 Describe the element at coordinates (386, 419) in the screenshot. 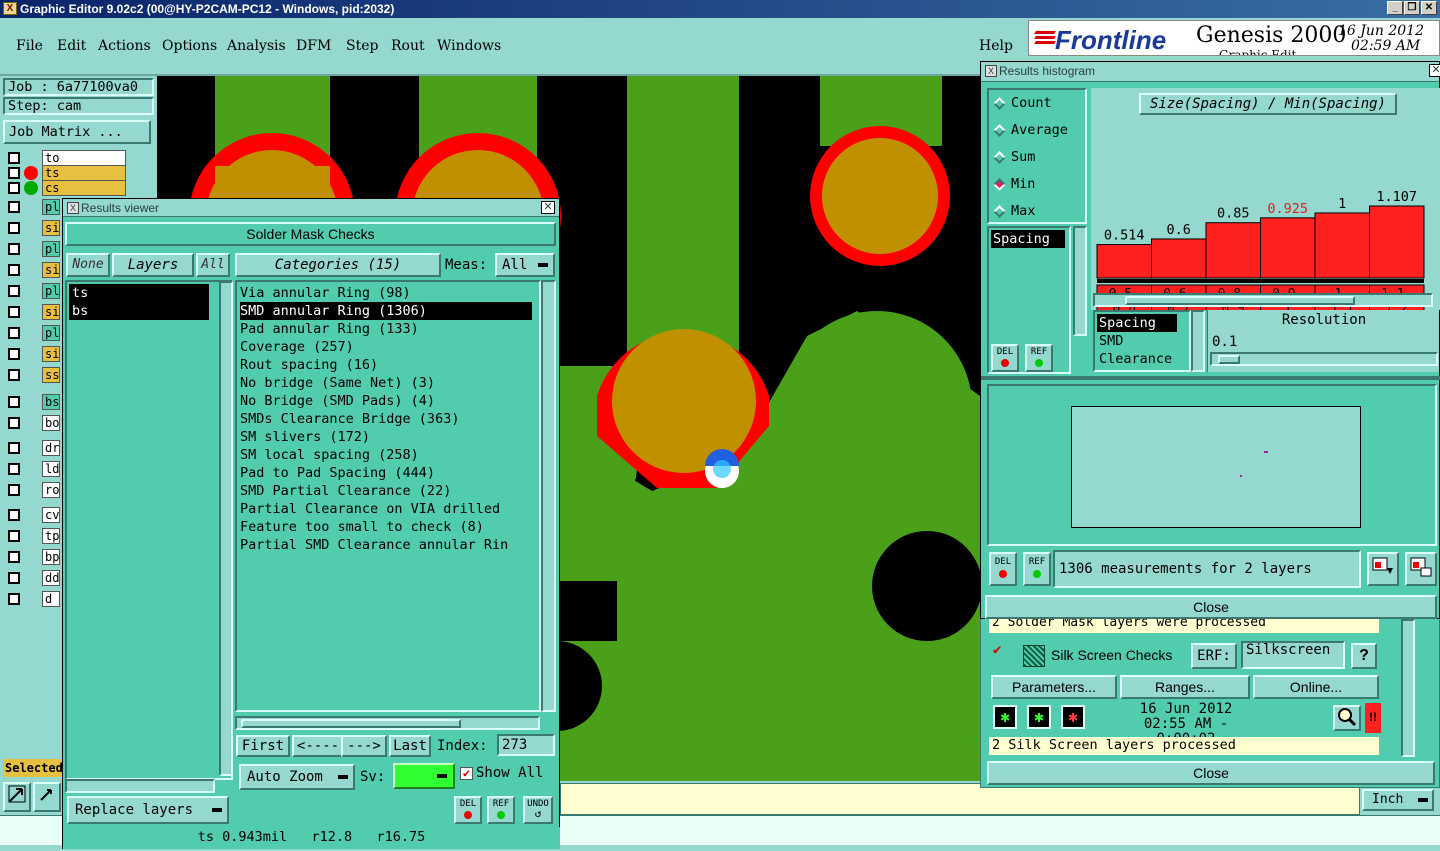

I see `category-list-item: SMDs Clearance Bridge (363)` at that location.